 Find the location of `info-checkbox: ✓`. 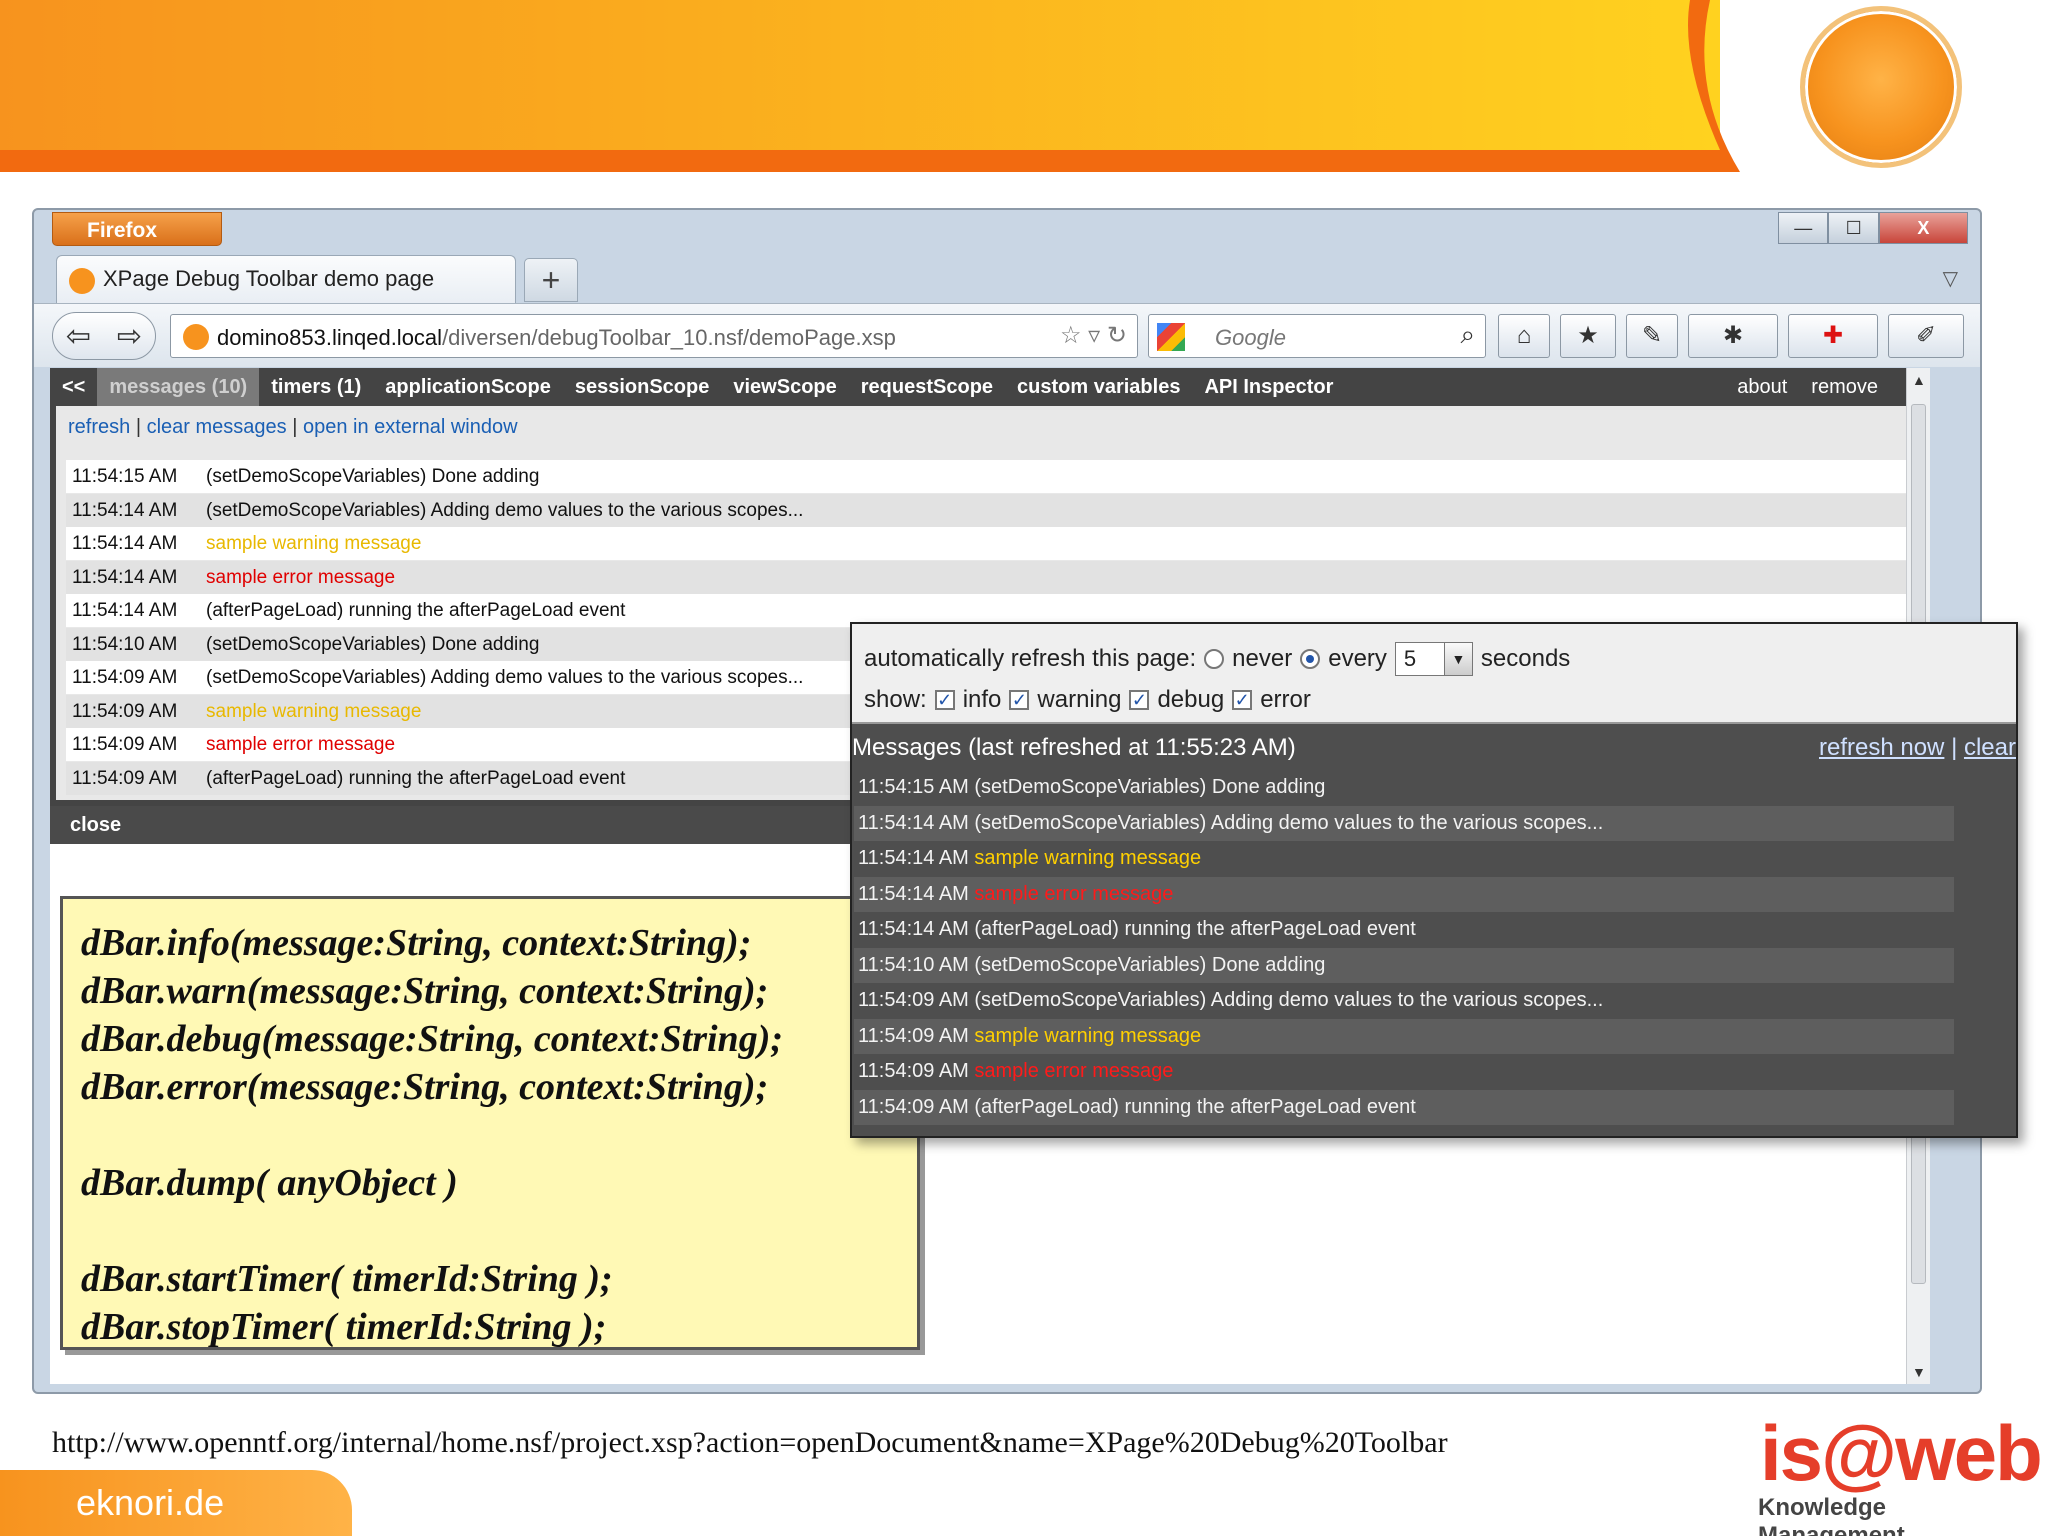

info-checkbox: ✓ is located at coordinates (944, 700).